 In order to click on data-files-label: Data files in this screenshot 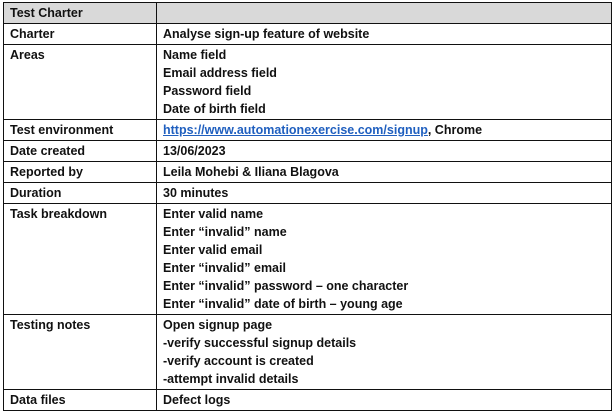, I will do `click(80, 400)`.